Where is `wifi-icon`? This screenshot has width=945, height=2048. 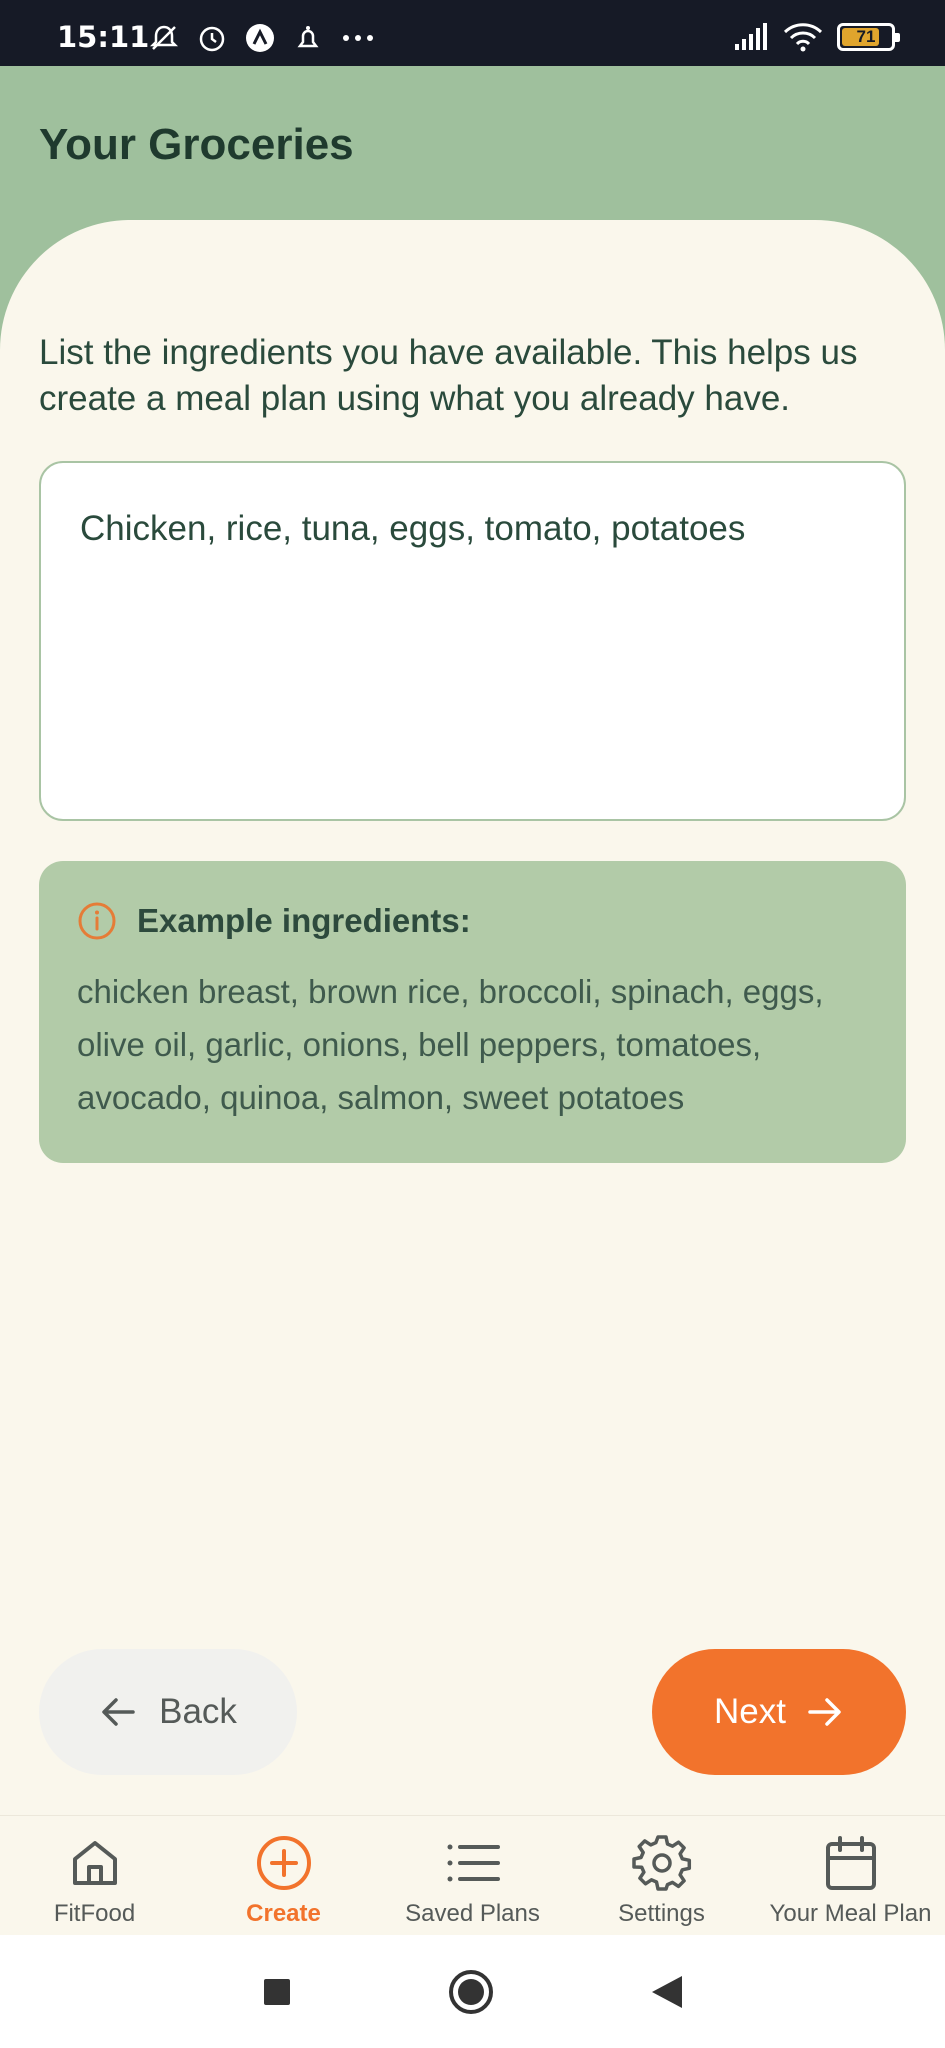 wifi-icon is located at coordinates (803, 37).